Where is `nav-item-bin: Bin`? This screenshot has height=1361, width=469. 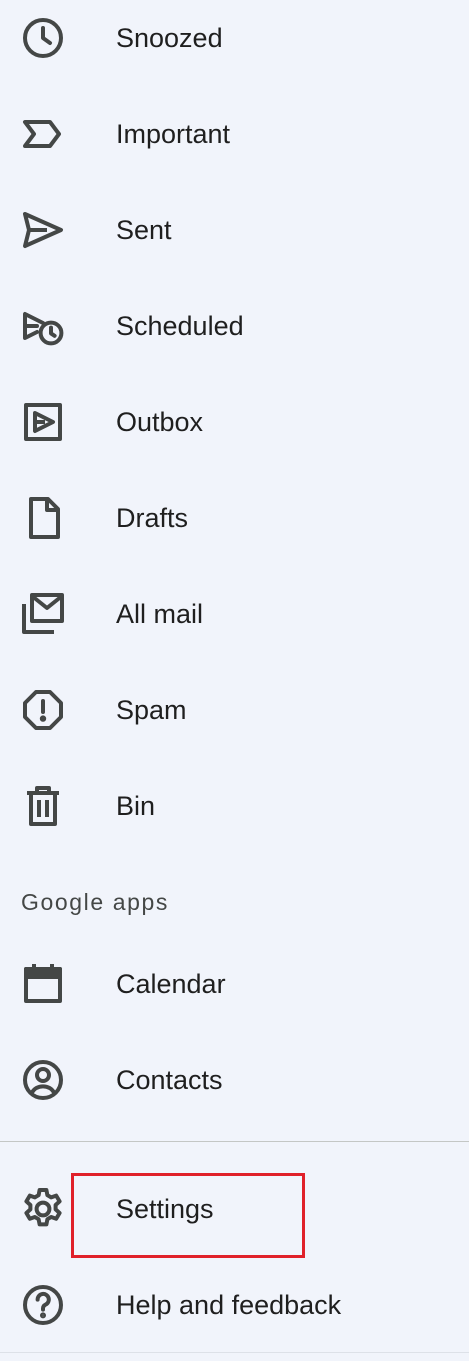 nav-item-bin: Bin is located at coordinates (234, 806).